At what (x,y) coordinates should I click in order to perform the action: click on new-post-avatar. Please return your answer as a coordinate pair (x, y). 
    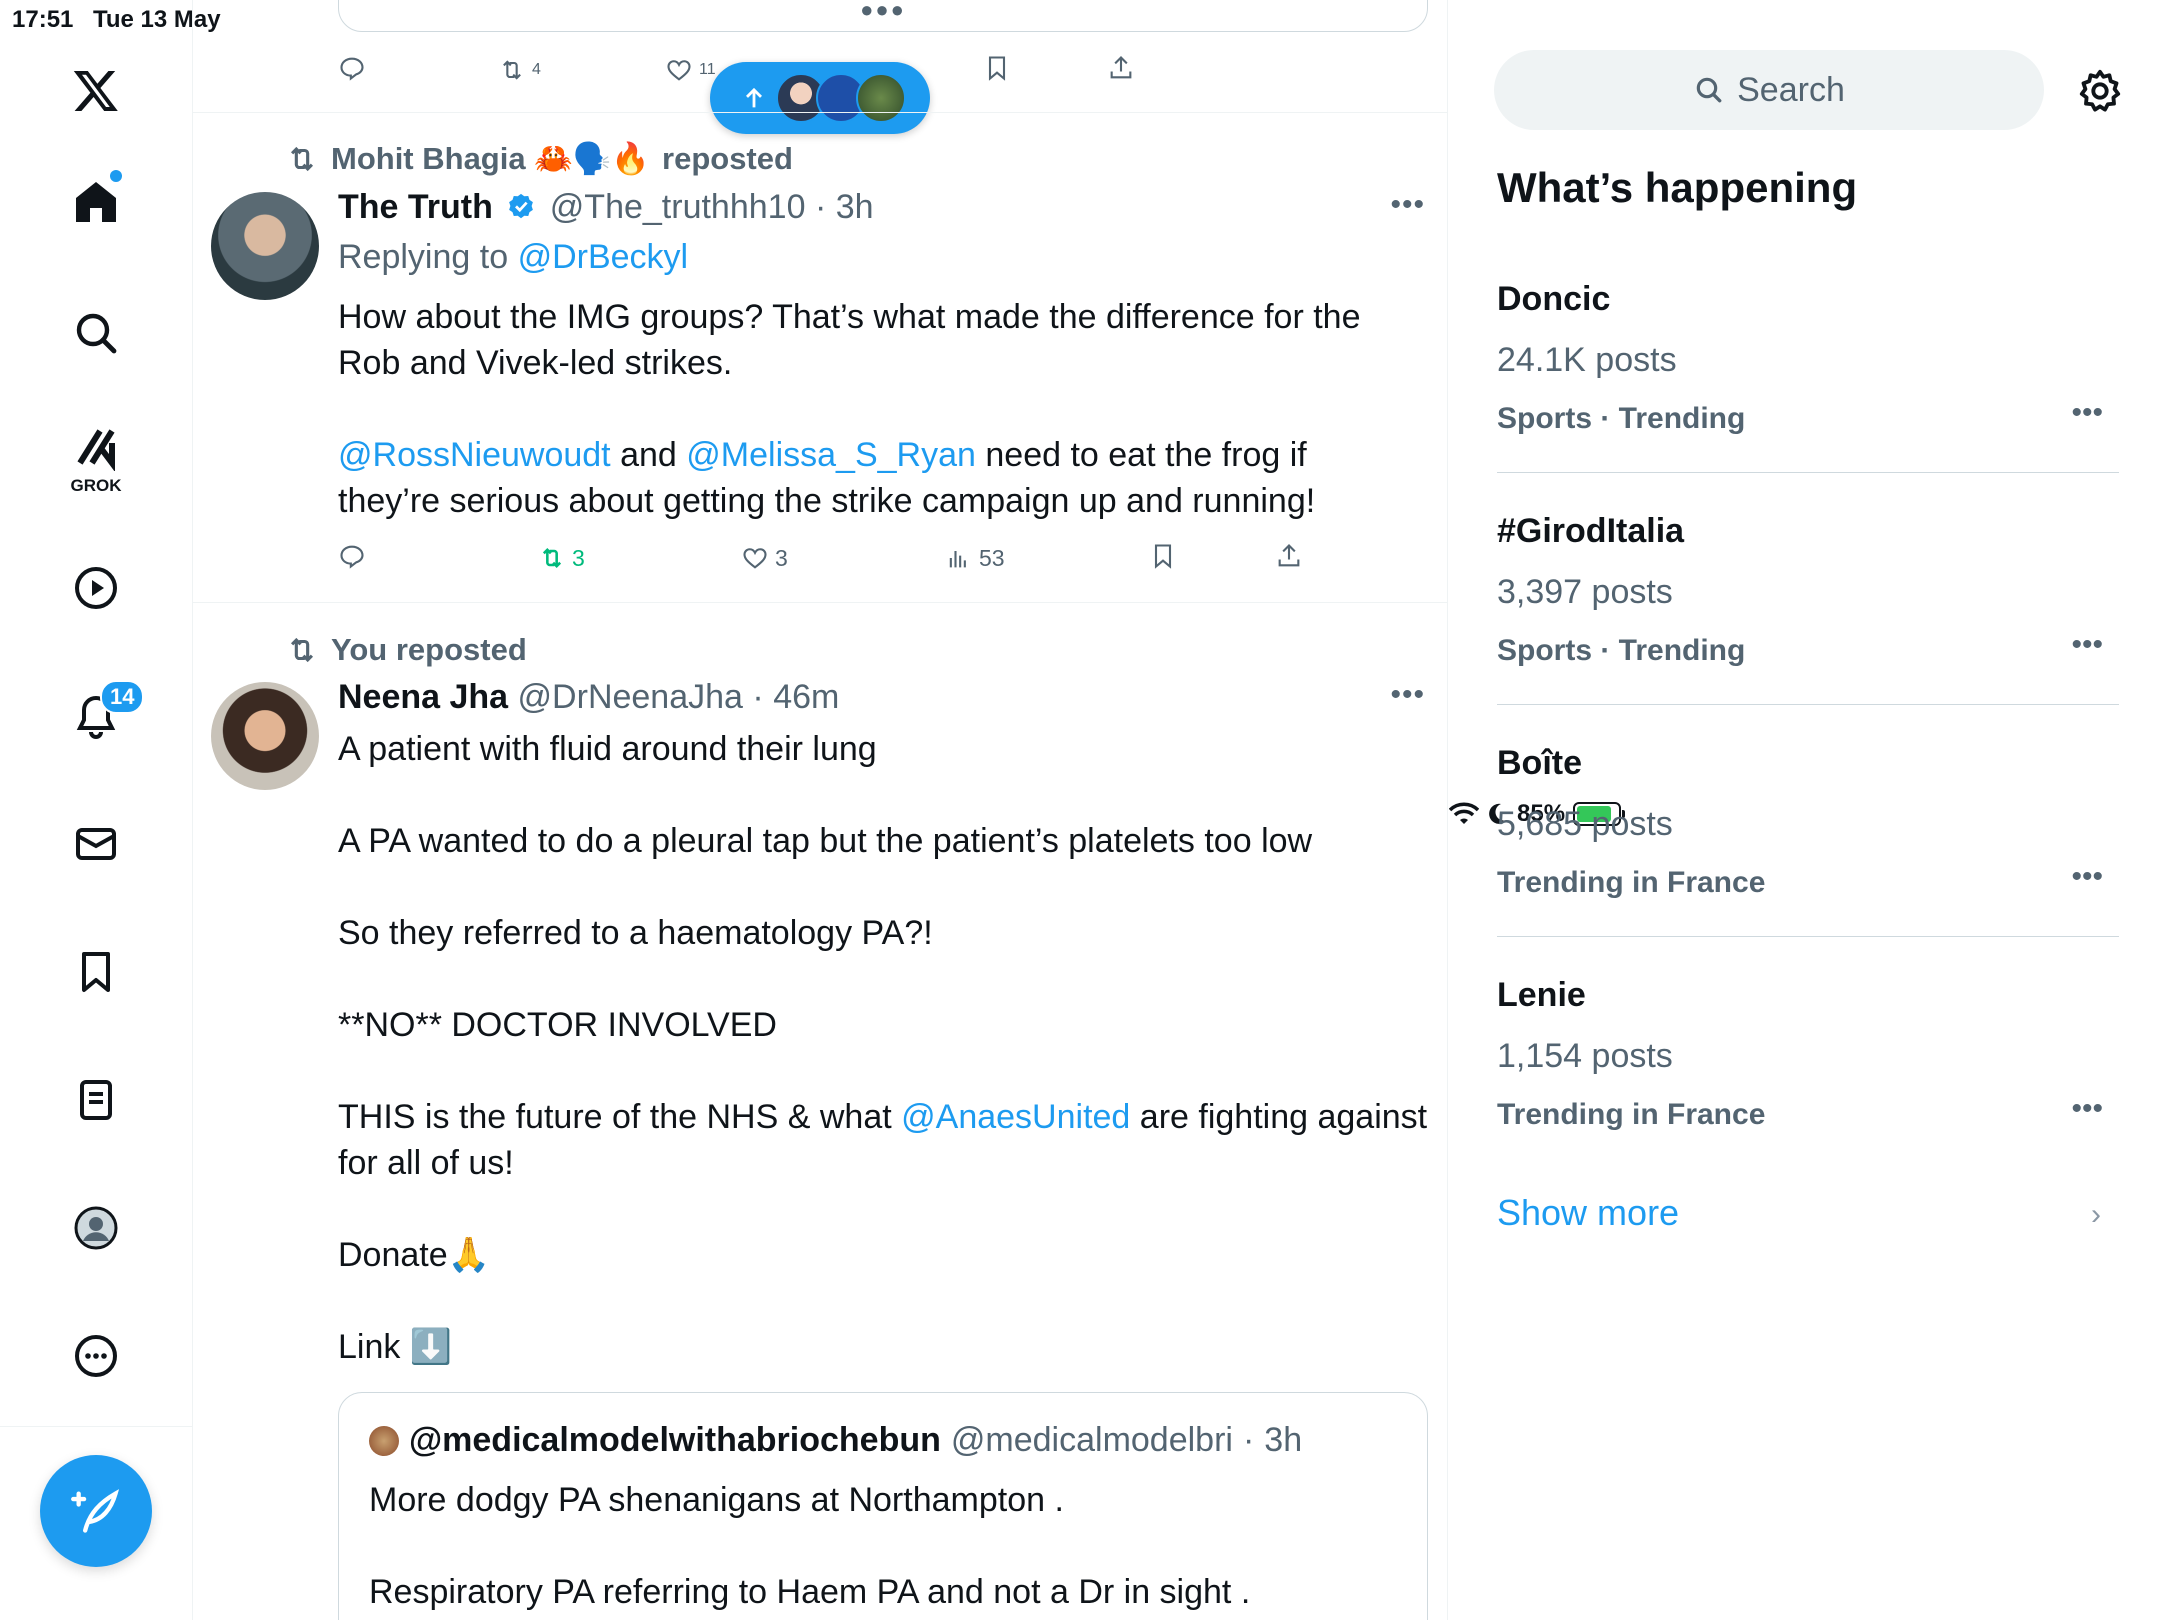
    Looking at the image, I should click on (881, 98).